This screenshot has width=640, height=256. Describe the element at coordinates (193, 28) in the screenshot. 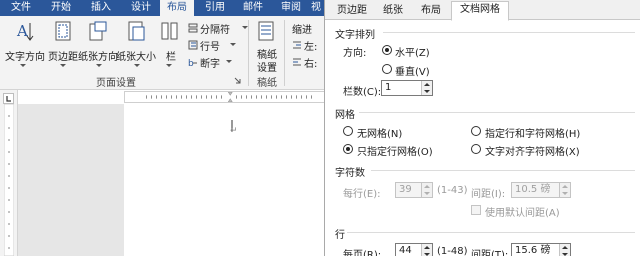

I see `breaks-icon` at that location.